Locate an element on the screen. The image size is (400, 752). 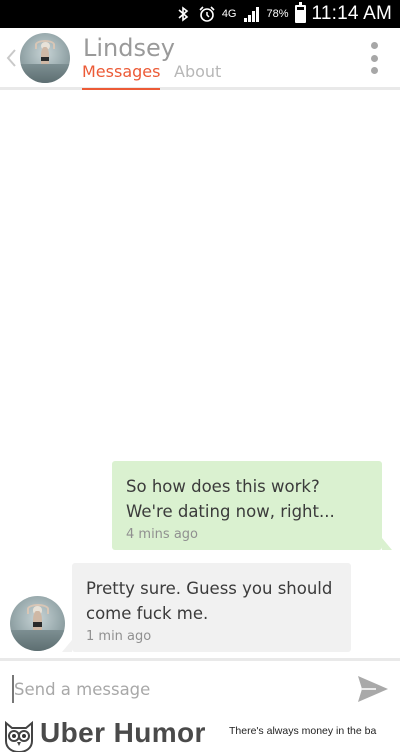
owl-logo-icon is located at coordinates (19, 735).